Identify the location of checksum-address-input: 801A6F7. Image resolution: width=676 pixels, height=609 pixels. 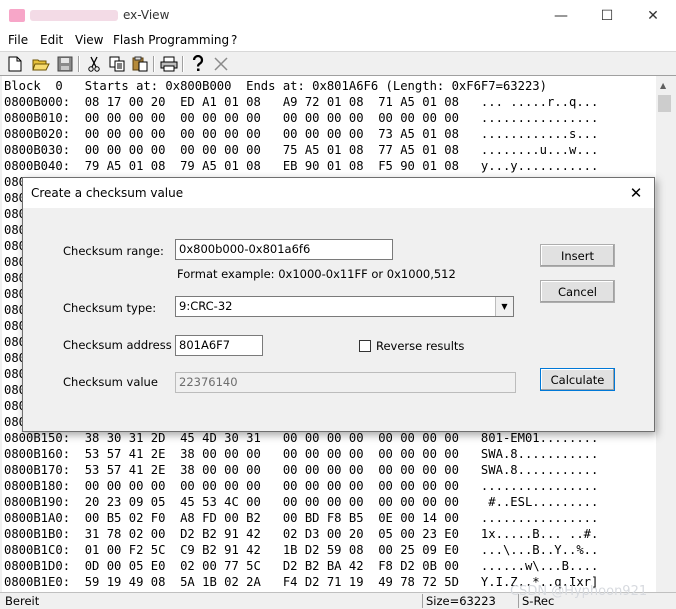
(219, 345).